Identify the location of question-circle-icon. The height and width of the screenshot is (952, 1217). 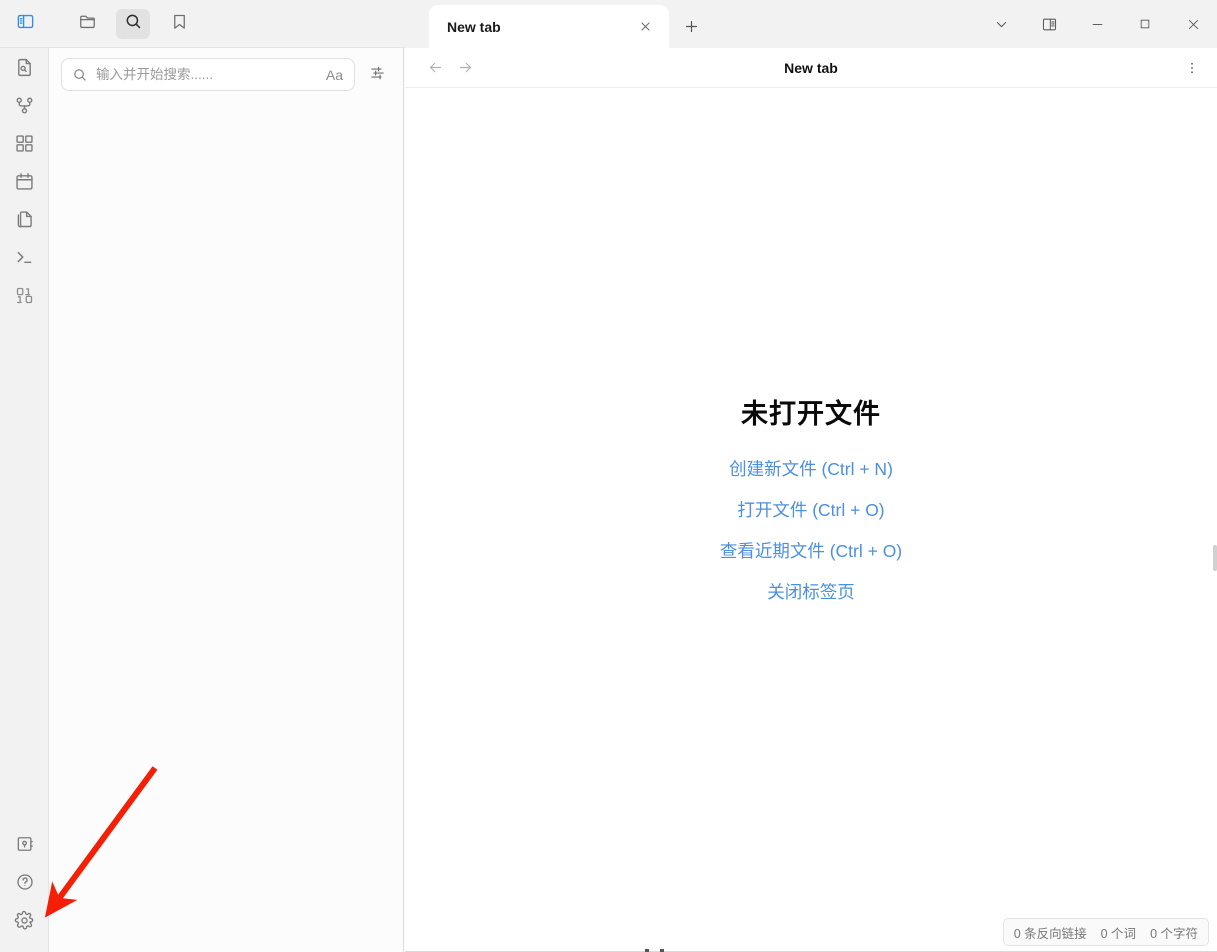
(25, 882).